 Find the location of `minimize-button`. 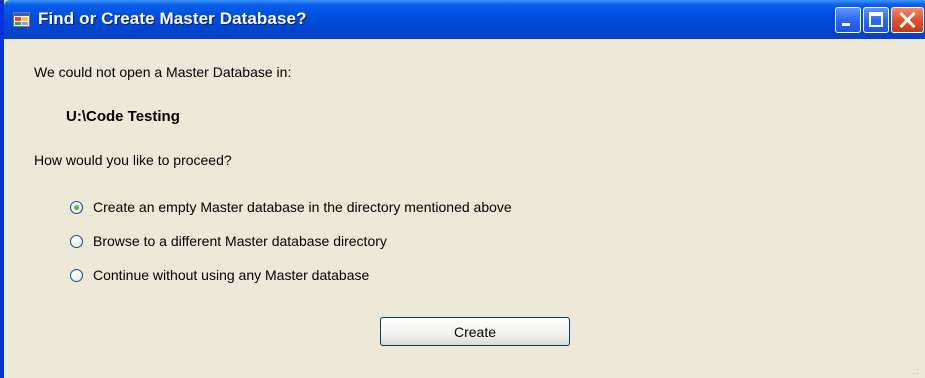

minimize-button is located at coordinates (848, 20).